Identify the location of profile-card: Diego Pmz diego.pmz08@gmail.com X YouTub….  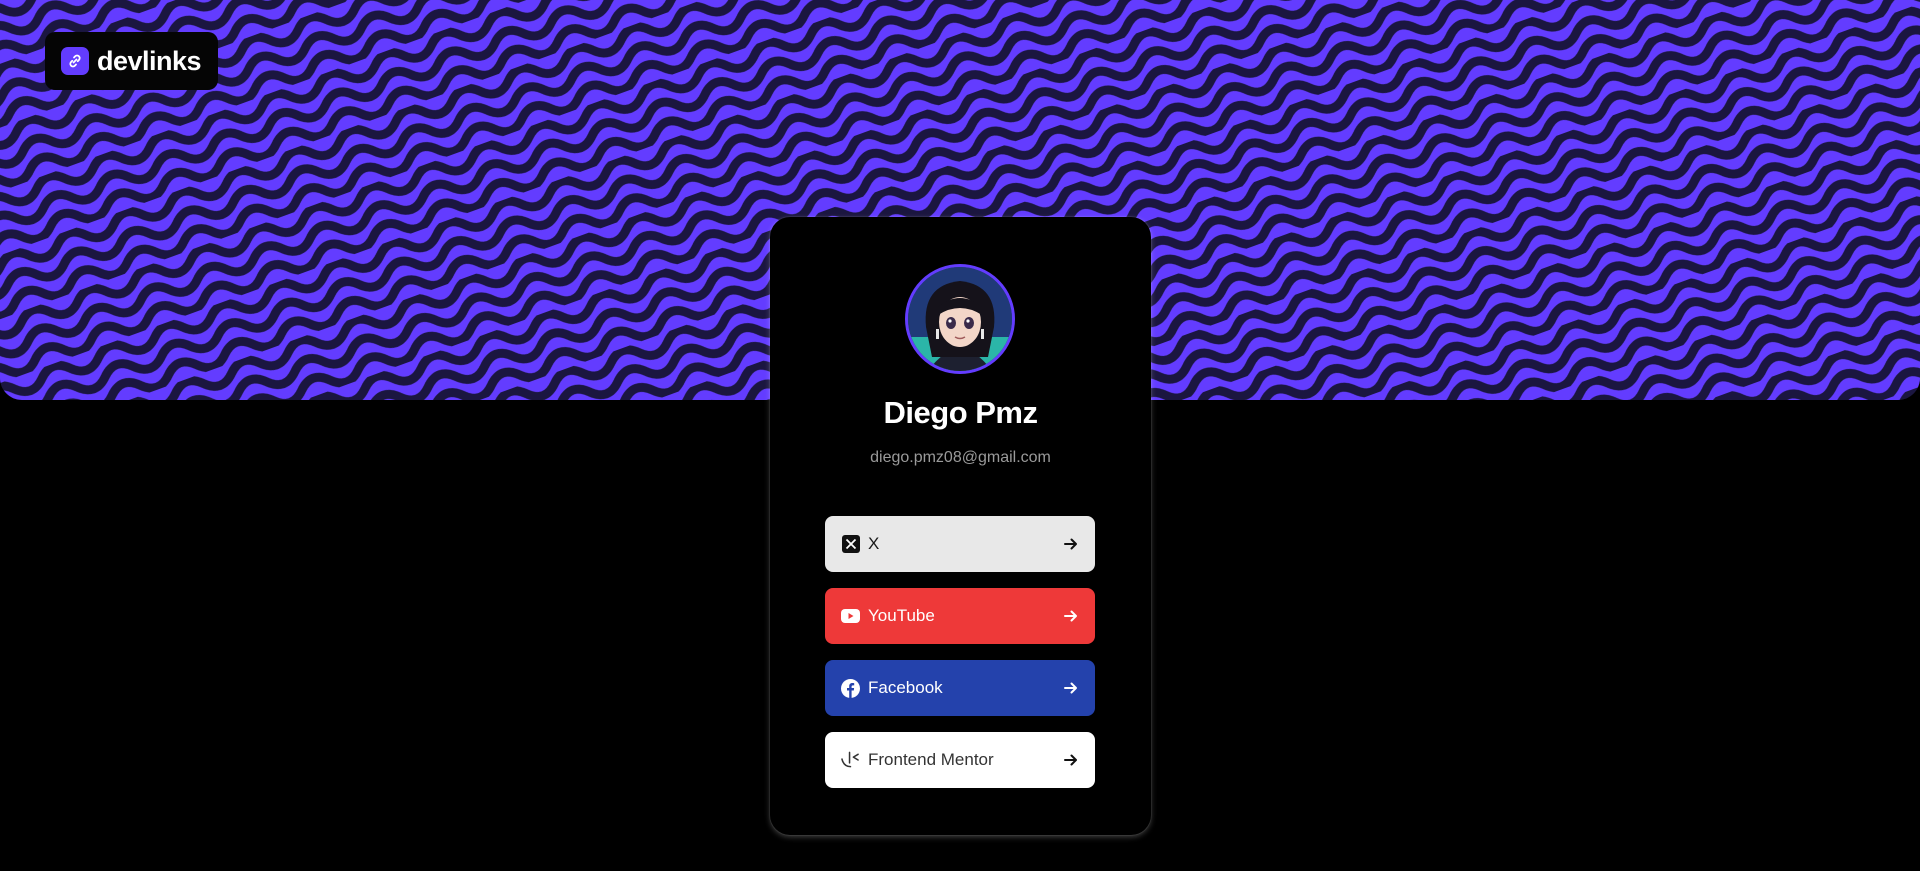
(960, 526).